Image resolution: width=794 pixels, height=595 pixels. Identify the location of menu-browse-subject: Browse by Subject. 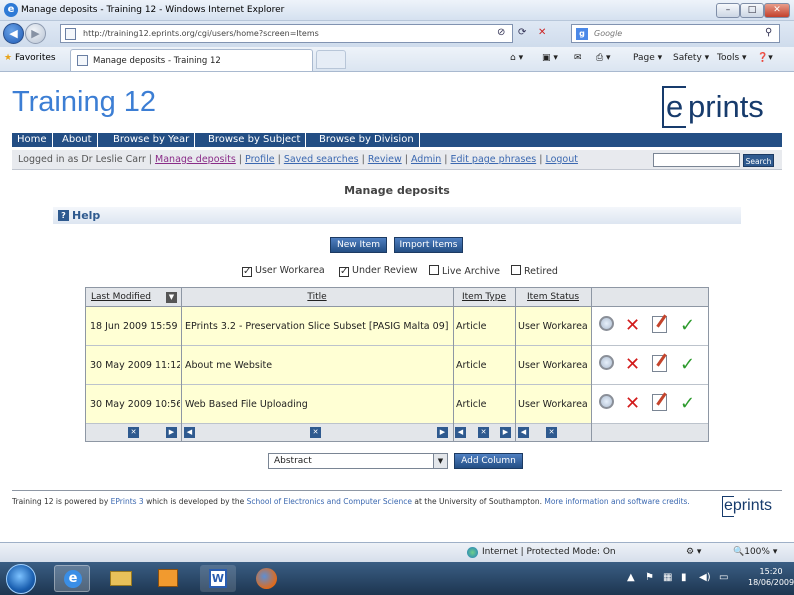
(255, 140).